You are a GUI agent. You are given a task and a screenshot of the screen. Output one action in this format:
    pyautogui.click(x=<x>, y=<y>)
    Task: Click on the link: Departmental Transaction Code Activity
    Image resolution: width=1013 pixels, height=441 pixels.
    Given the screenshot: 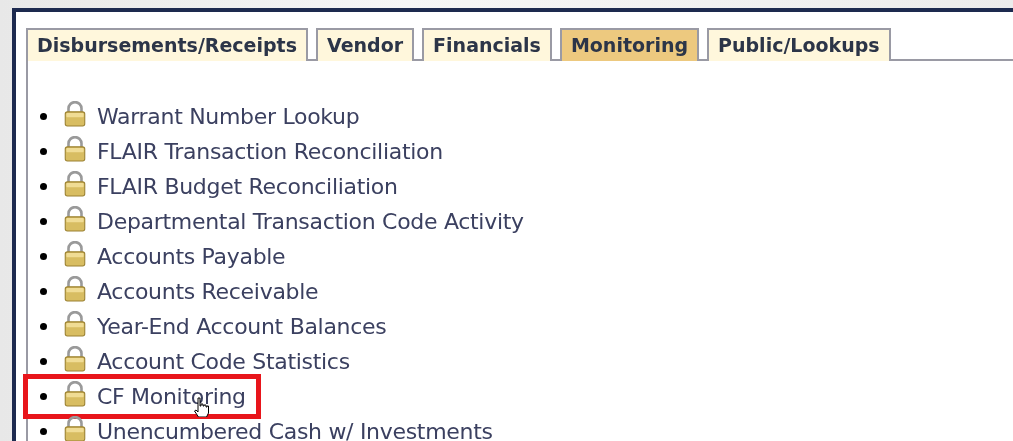 What is the action you would take?
    pyautogui.click(x=310, y=221)
    